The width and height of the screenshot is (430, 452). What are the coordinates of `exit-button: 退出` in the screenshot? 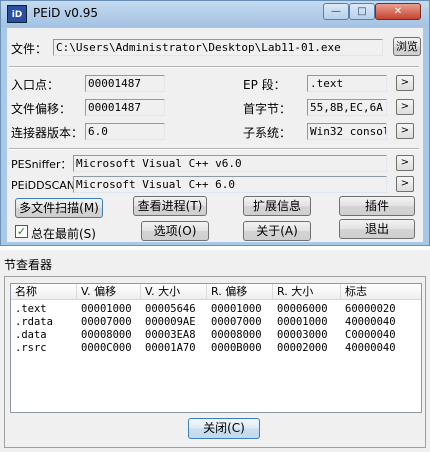 It's located at (377, 229).